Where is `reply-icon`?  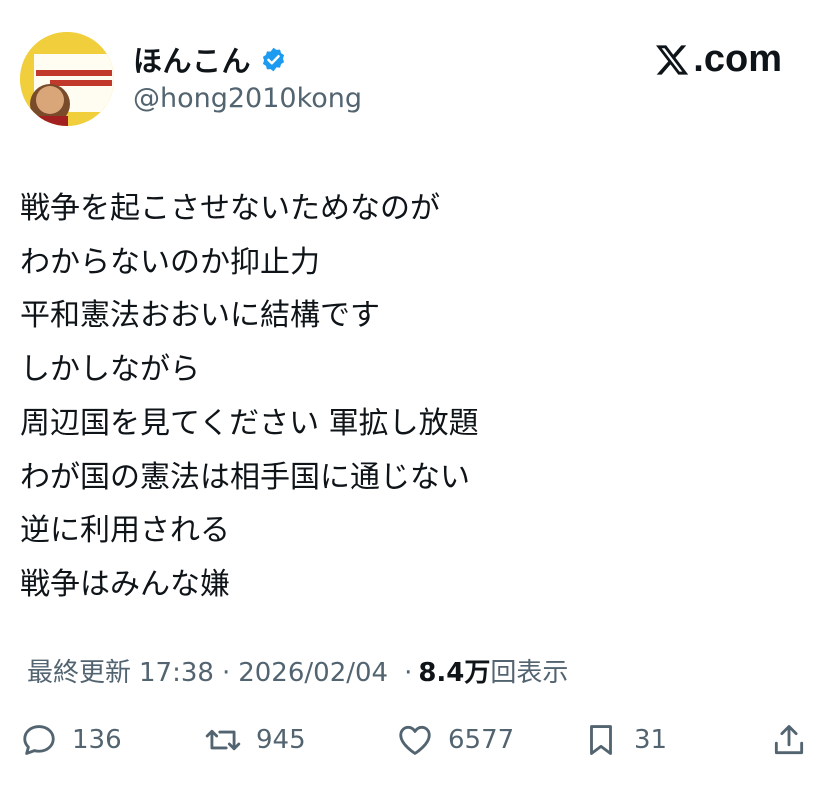 reply-icon is located at coordinates (39, 740).